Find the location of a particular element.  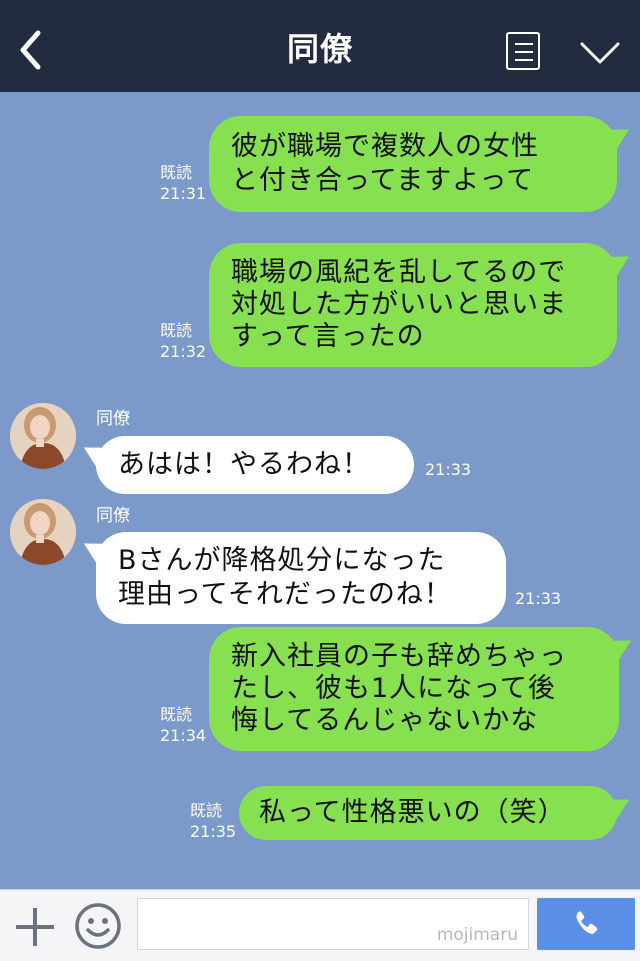

message-input-bar: mojimaru is located at coordinates (320, 925).